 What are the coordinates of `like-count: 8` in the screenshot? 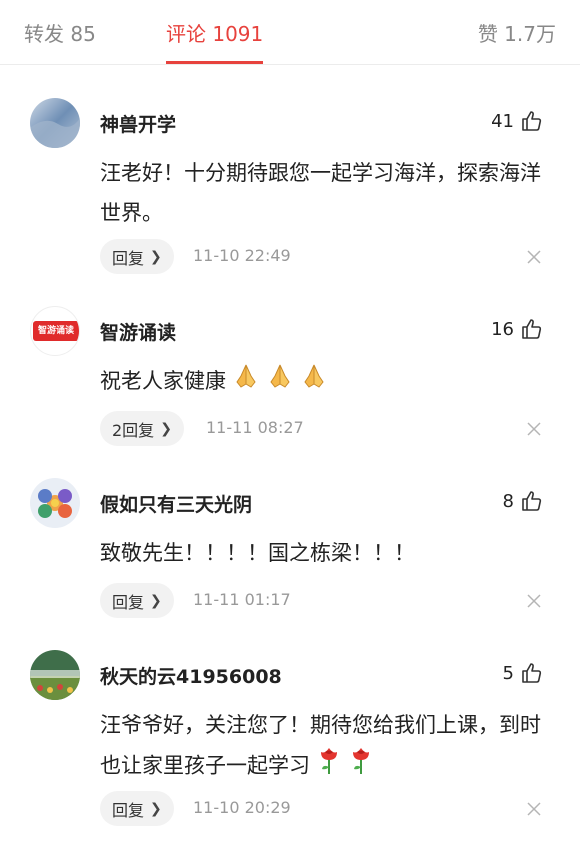 It's located at (508, 501).